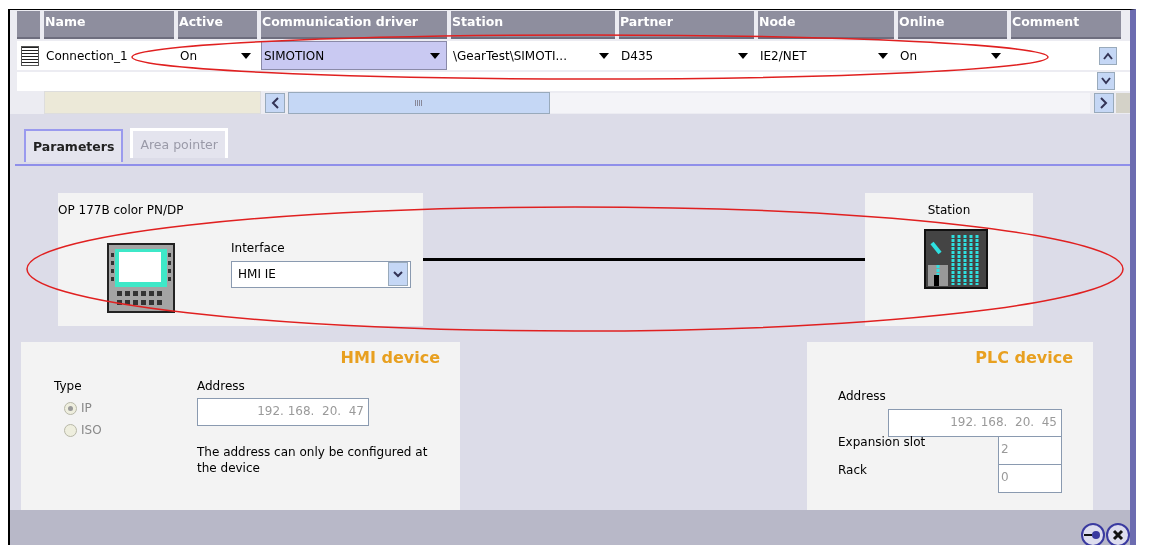 This screenshot has width=1149, height=546. Describe the element at coordinates (109, 55) in the screenshot. I see `table-cell: Connection_1` at that location.